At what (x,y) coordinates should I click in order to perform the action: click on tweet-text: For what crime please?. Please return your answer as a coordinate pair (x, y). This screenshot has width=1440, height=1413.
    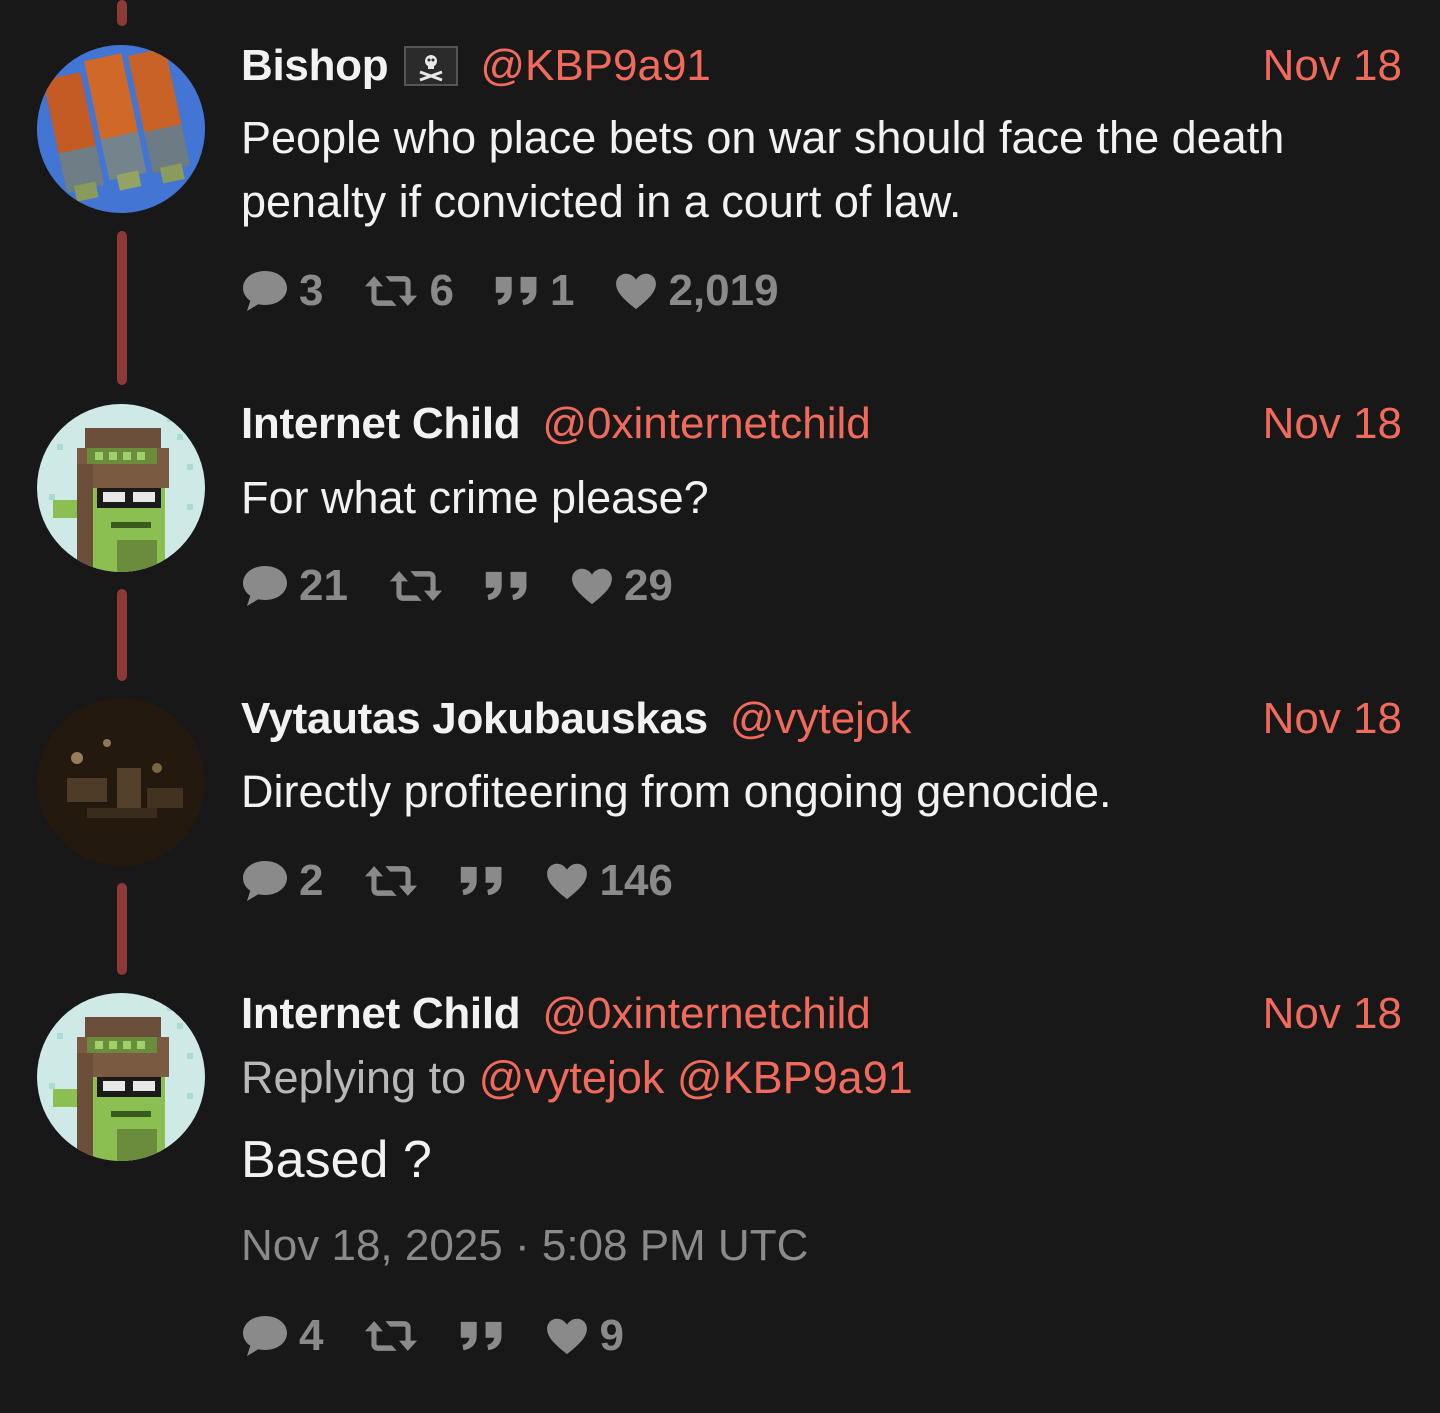
    Looking at the image, I should click on (475, 497).